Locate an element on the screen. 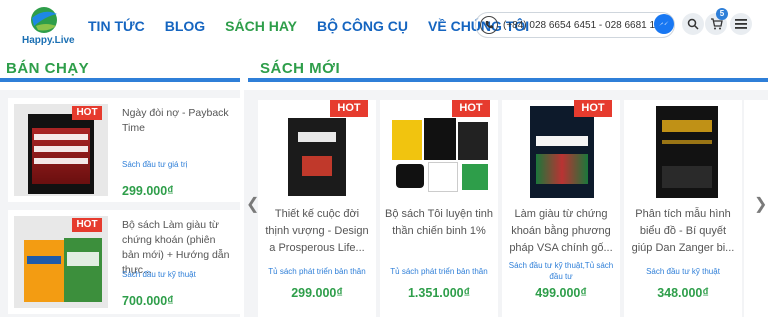  hotline-box: (+84) 028 6654 6451 - 028 6681 1926 is located at coordinates (575, 25).